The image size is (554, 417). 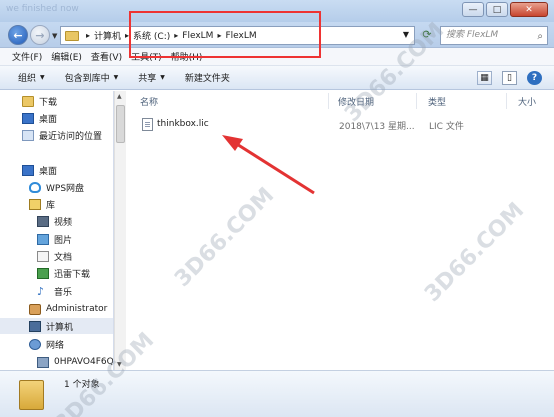 What do you see at coordinates (147, 79) in the screenshot?
I see `share-label: 共享` at bounding box center [147, 79].